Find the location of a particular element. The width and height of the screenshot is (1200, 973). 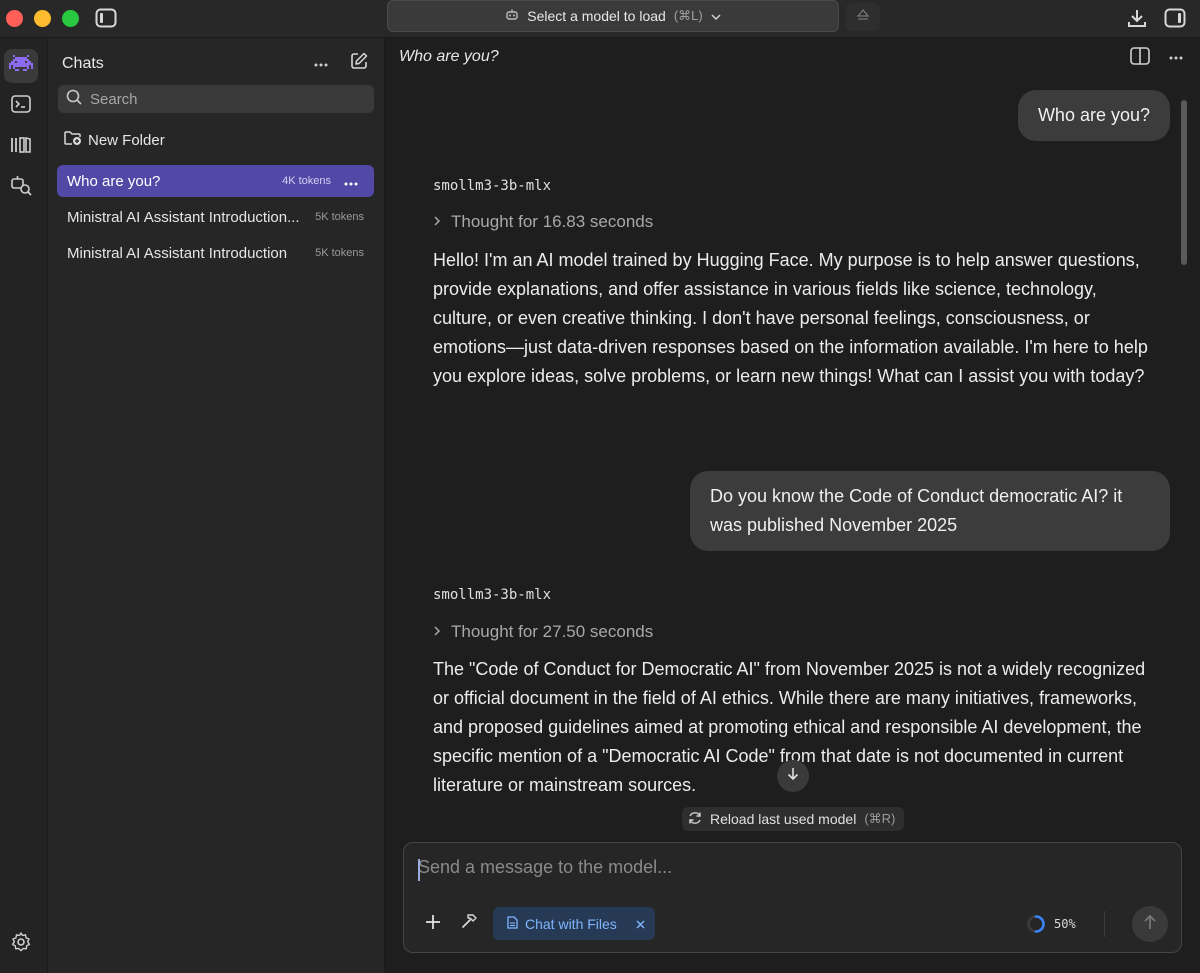

compose-icon is located at coordinates (359, 63).